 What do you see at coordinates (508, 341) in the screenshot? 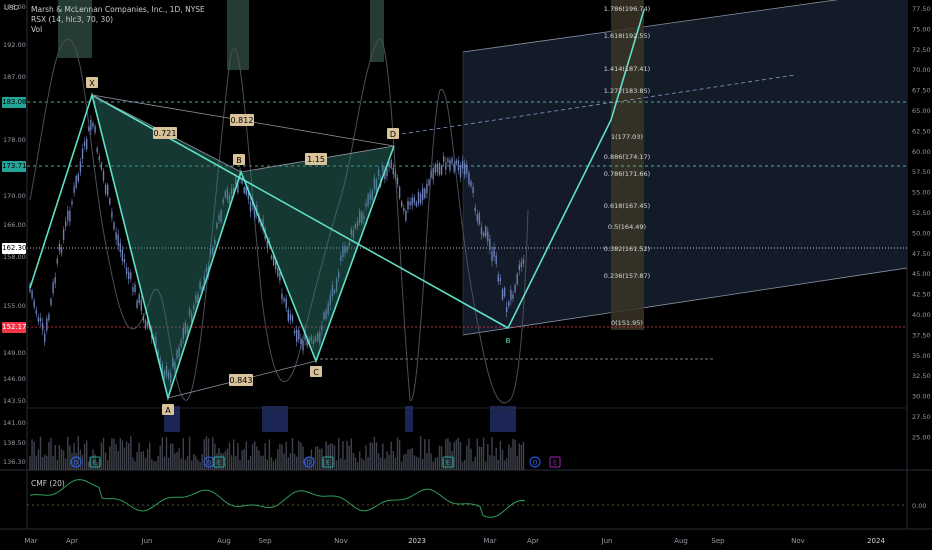
I see `target-b-label: B` at bounding box center [508, 341].